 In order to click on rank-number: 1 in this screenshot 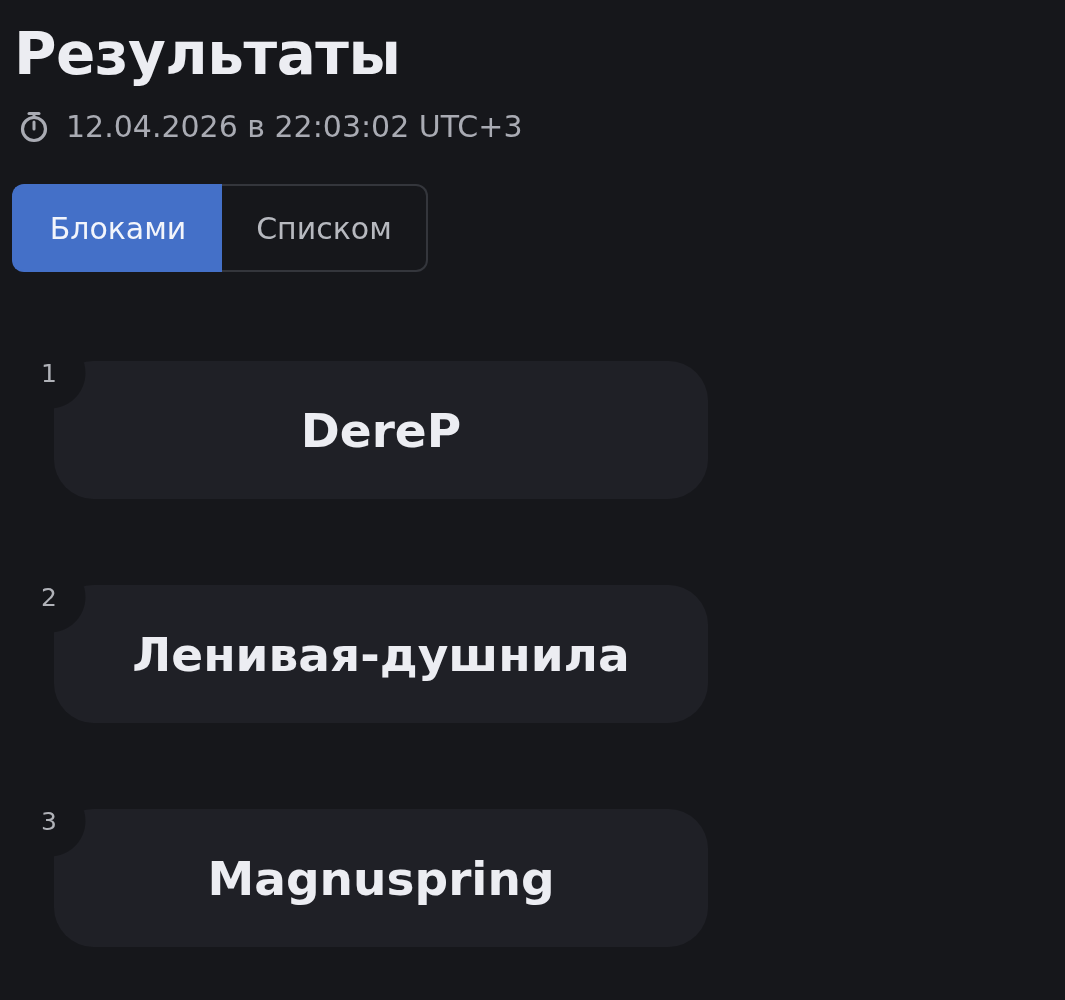, I will do `click(49, 374)`.